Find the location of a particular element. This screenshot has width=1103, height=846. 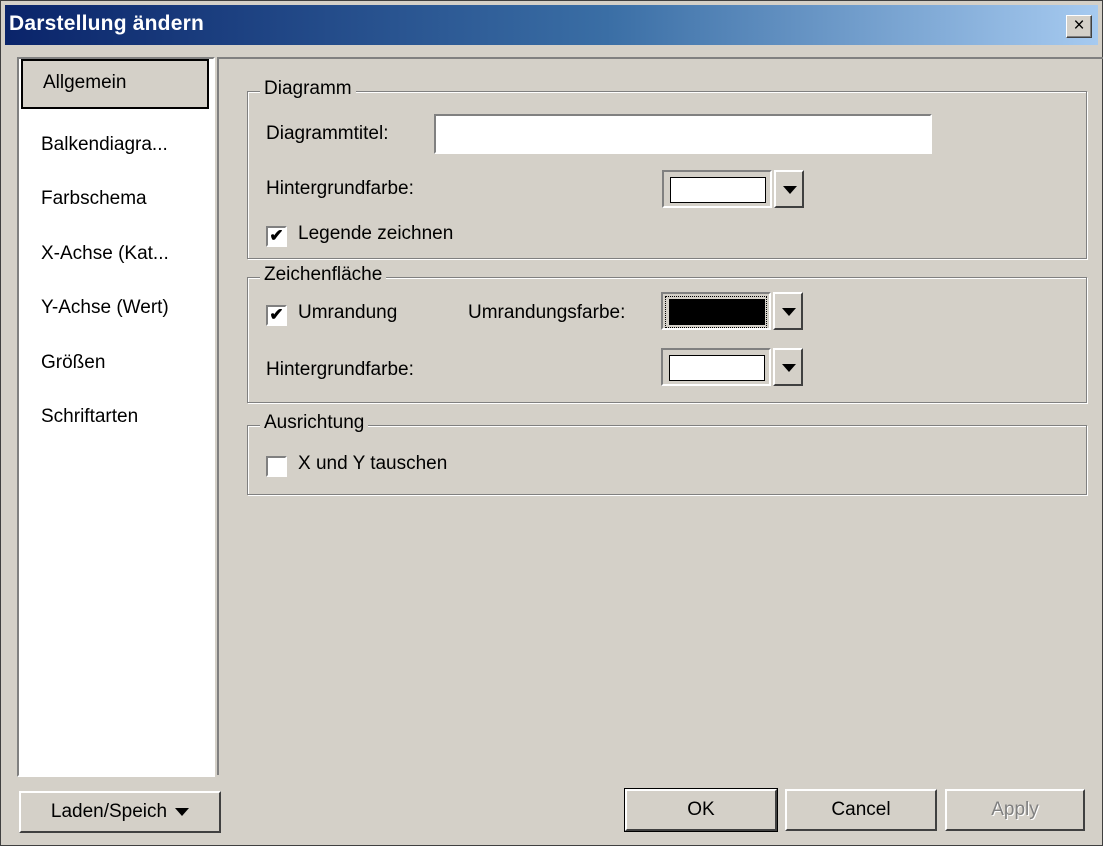

umrandung-label: Umrandung is located at coordinates (348, 312).